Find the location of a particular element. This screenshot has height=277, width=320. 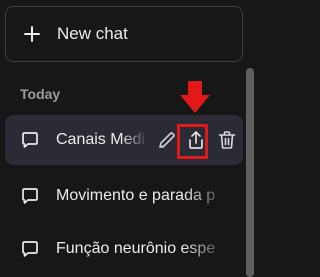

new-chat-label: New chat is located at coordinates (92, 33).